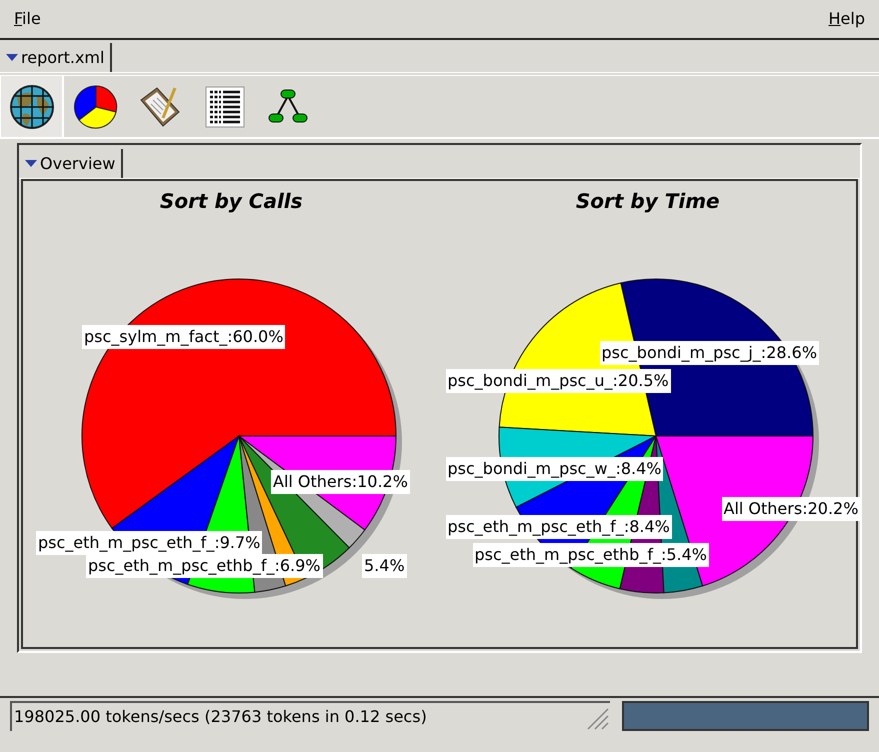 This screenshot has height=752, width=879. What do you see at coordinates (846, 19) in the screenshot?
I see `menu-item: Help` at bounding box center [846, 19].